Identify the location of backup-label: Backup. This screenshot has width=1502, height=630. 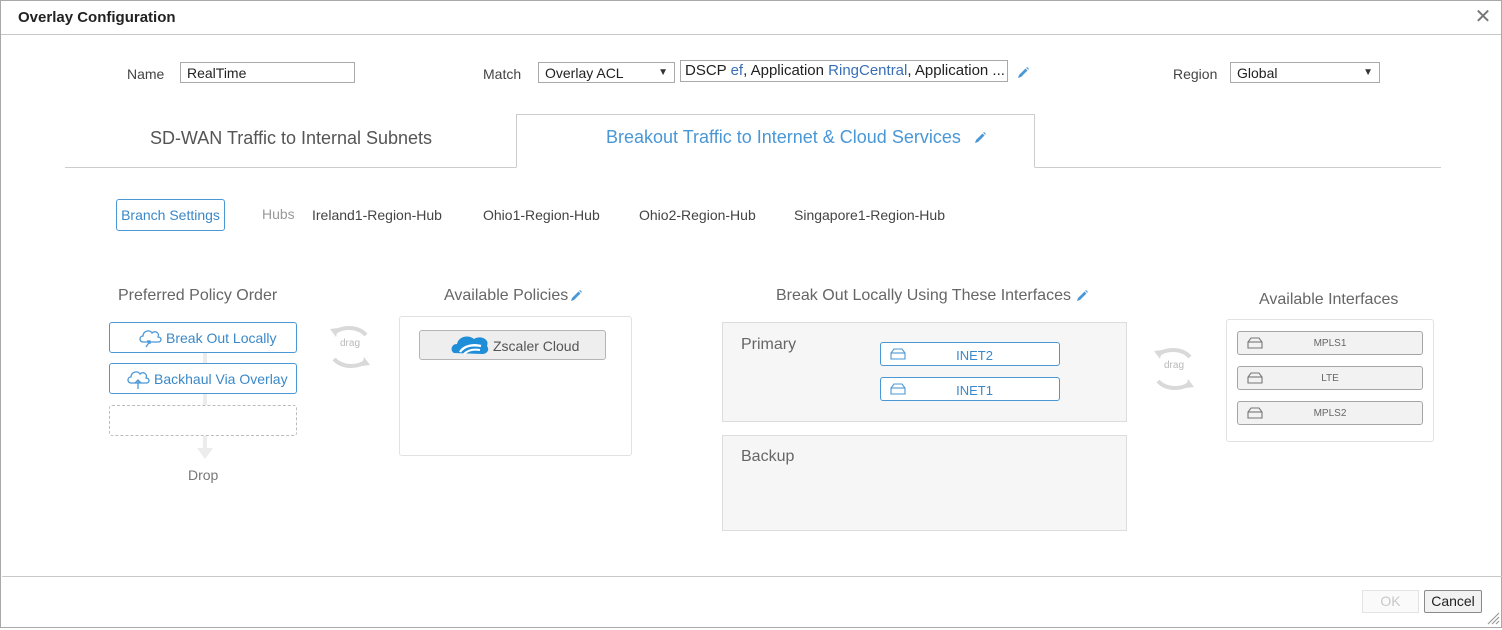
(768, 456).